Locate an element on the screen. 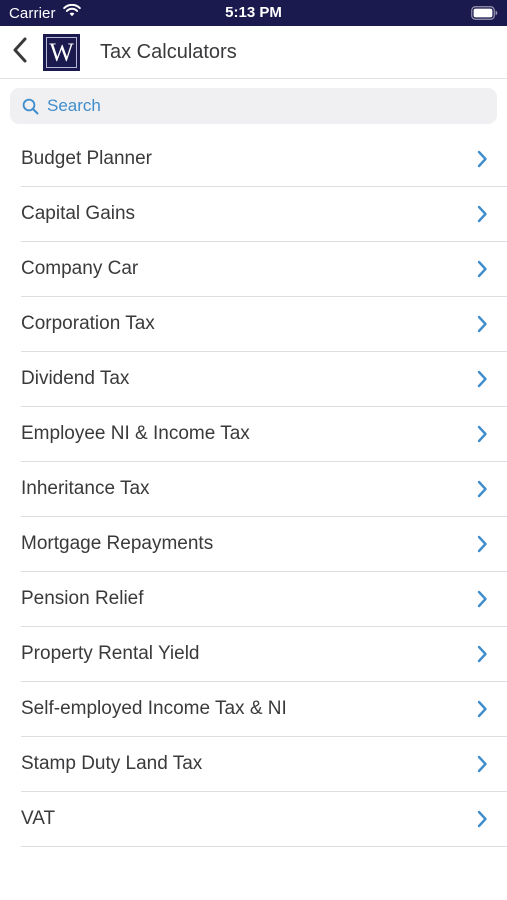  list-item-label: VAT is located at coordinates (38, 818).